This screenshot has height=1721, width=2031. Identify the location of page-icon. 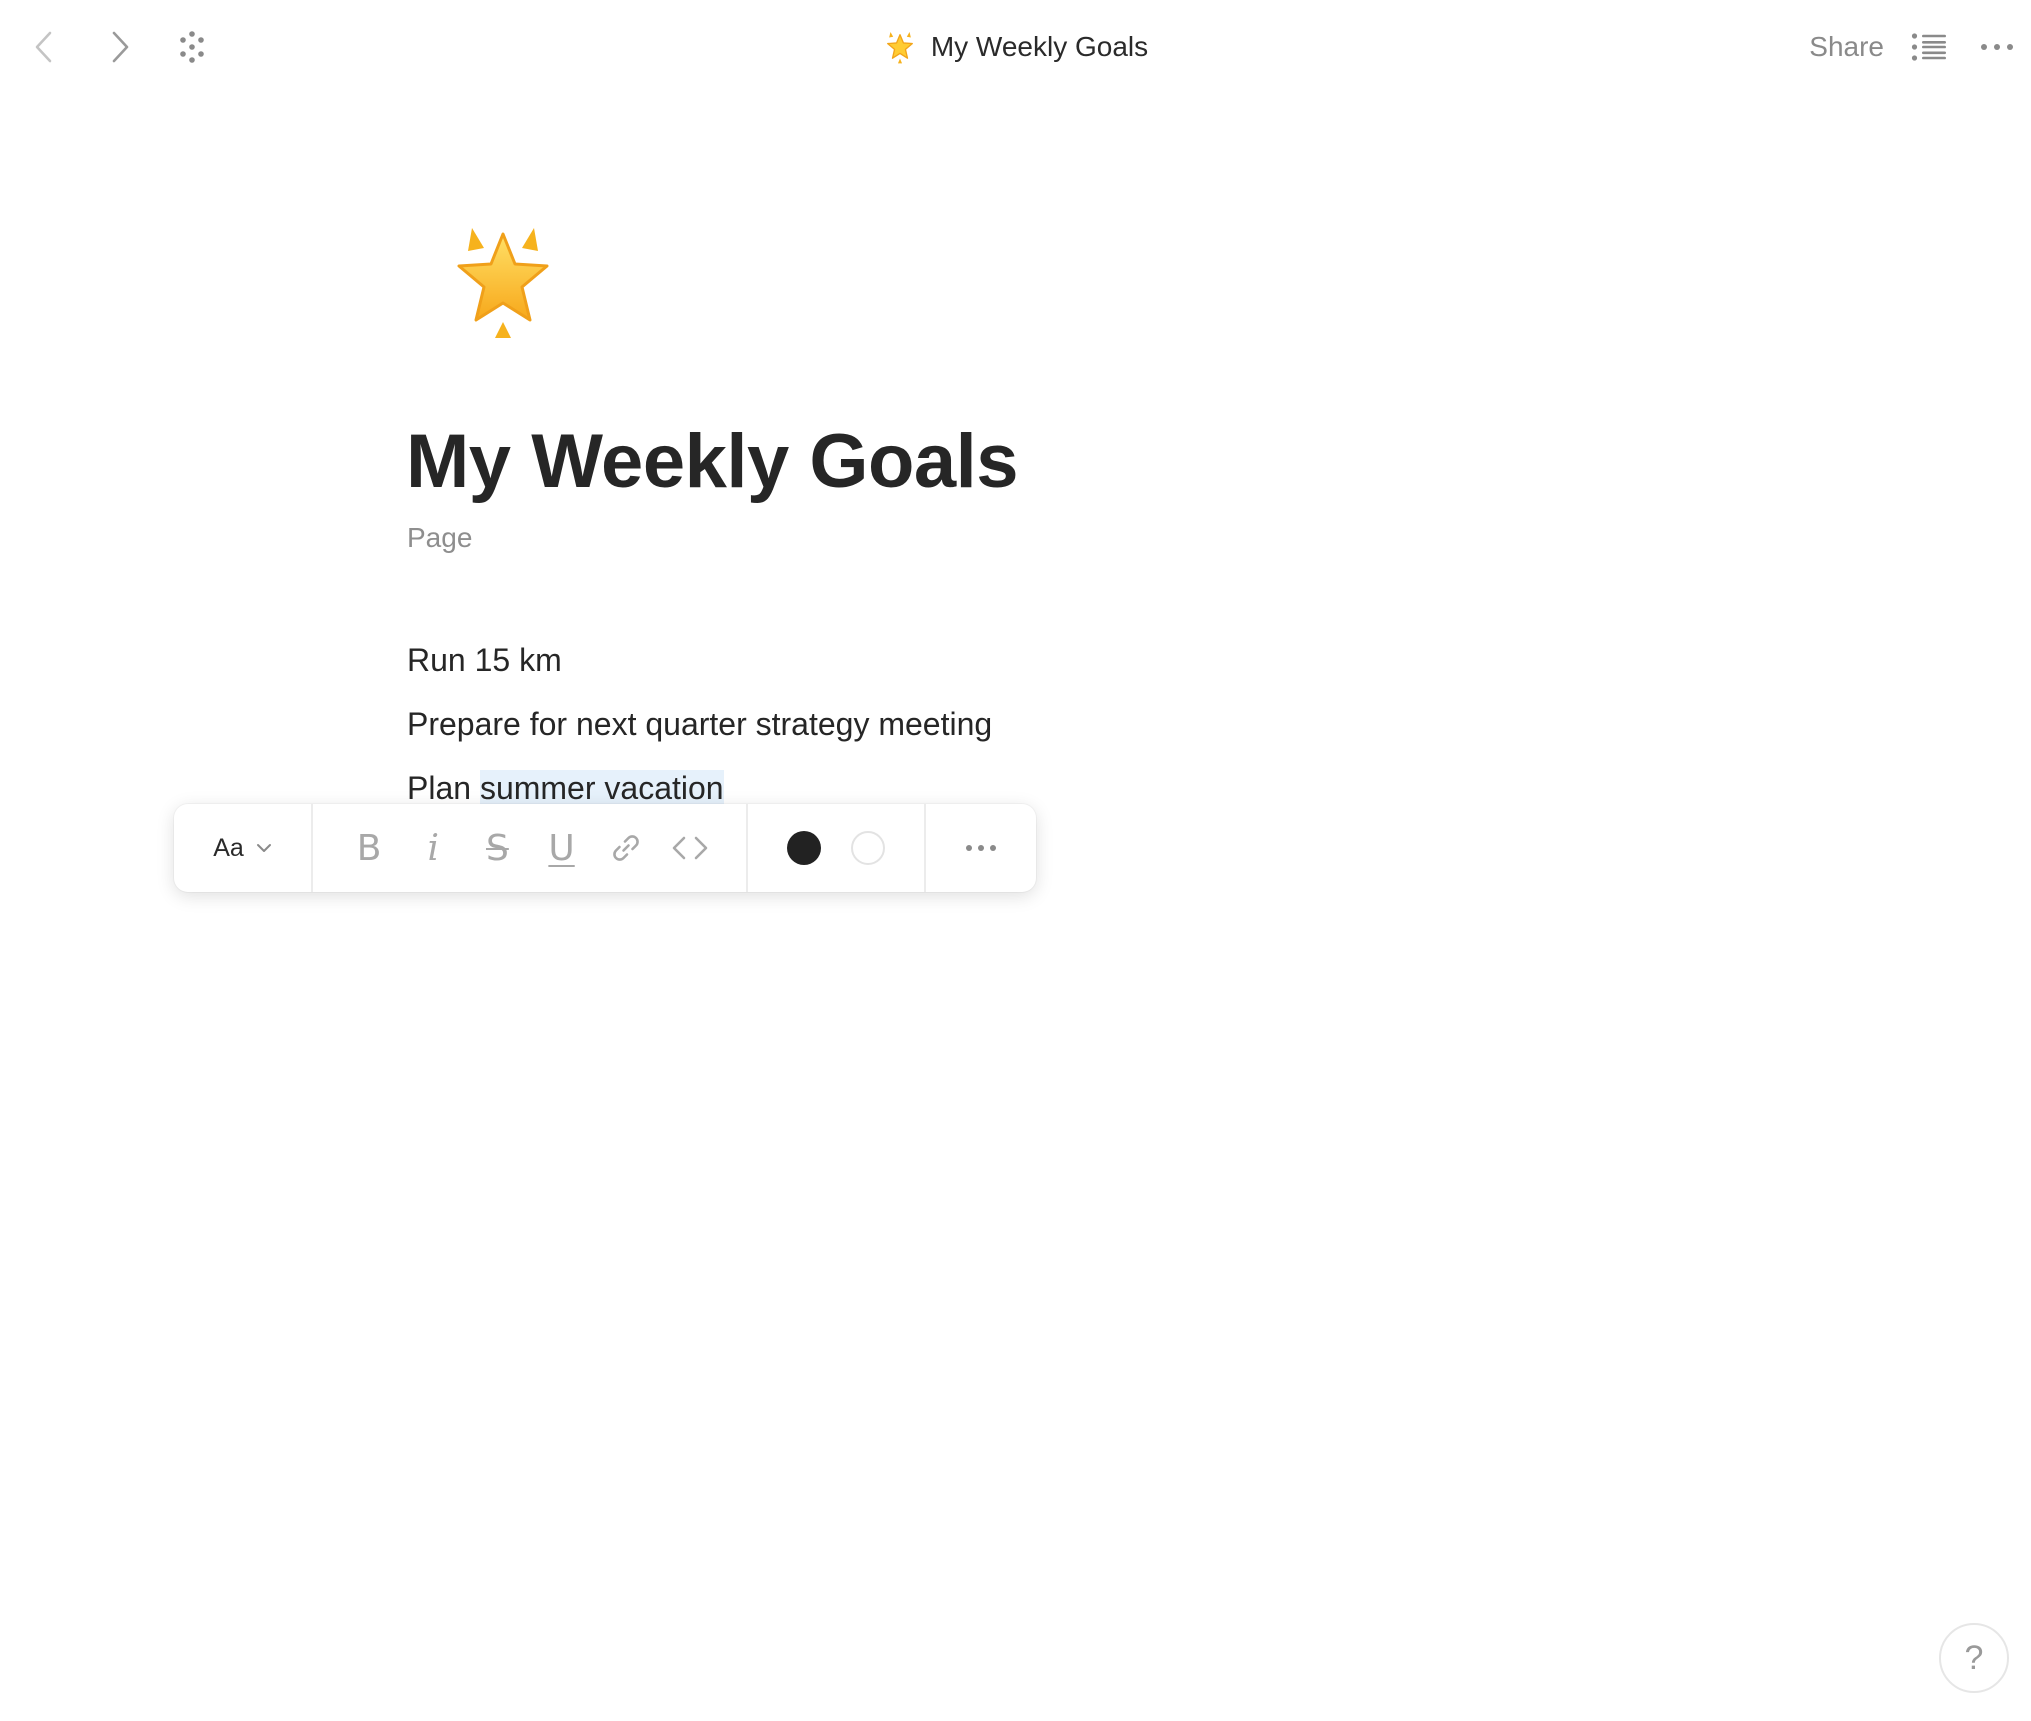
(503, 281).